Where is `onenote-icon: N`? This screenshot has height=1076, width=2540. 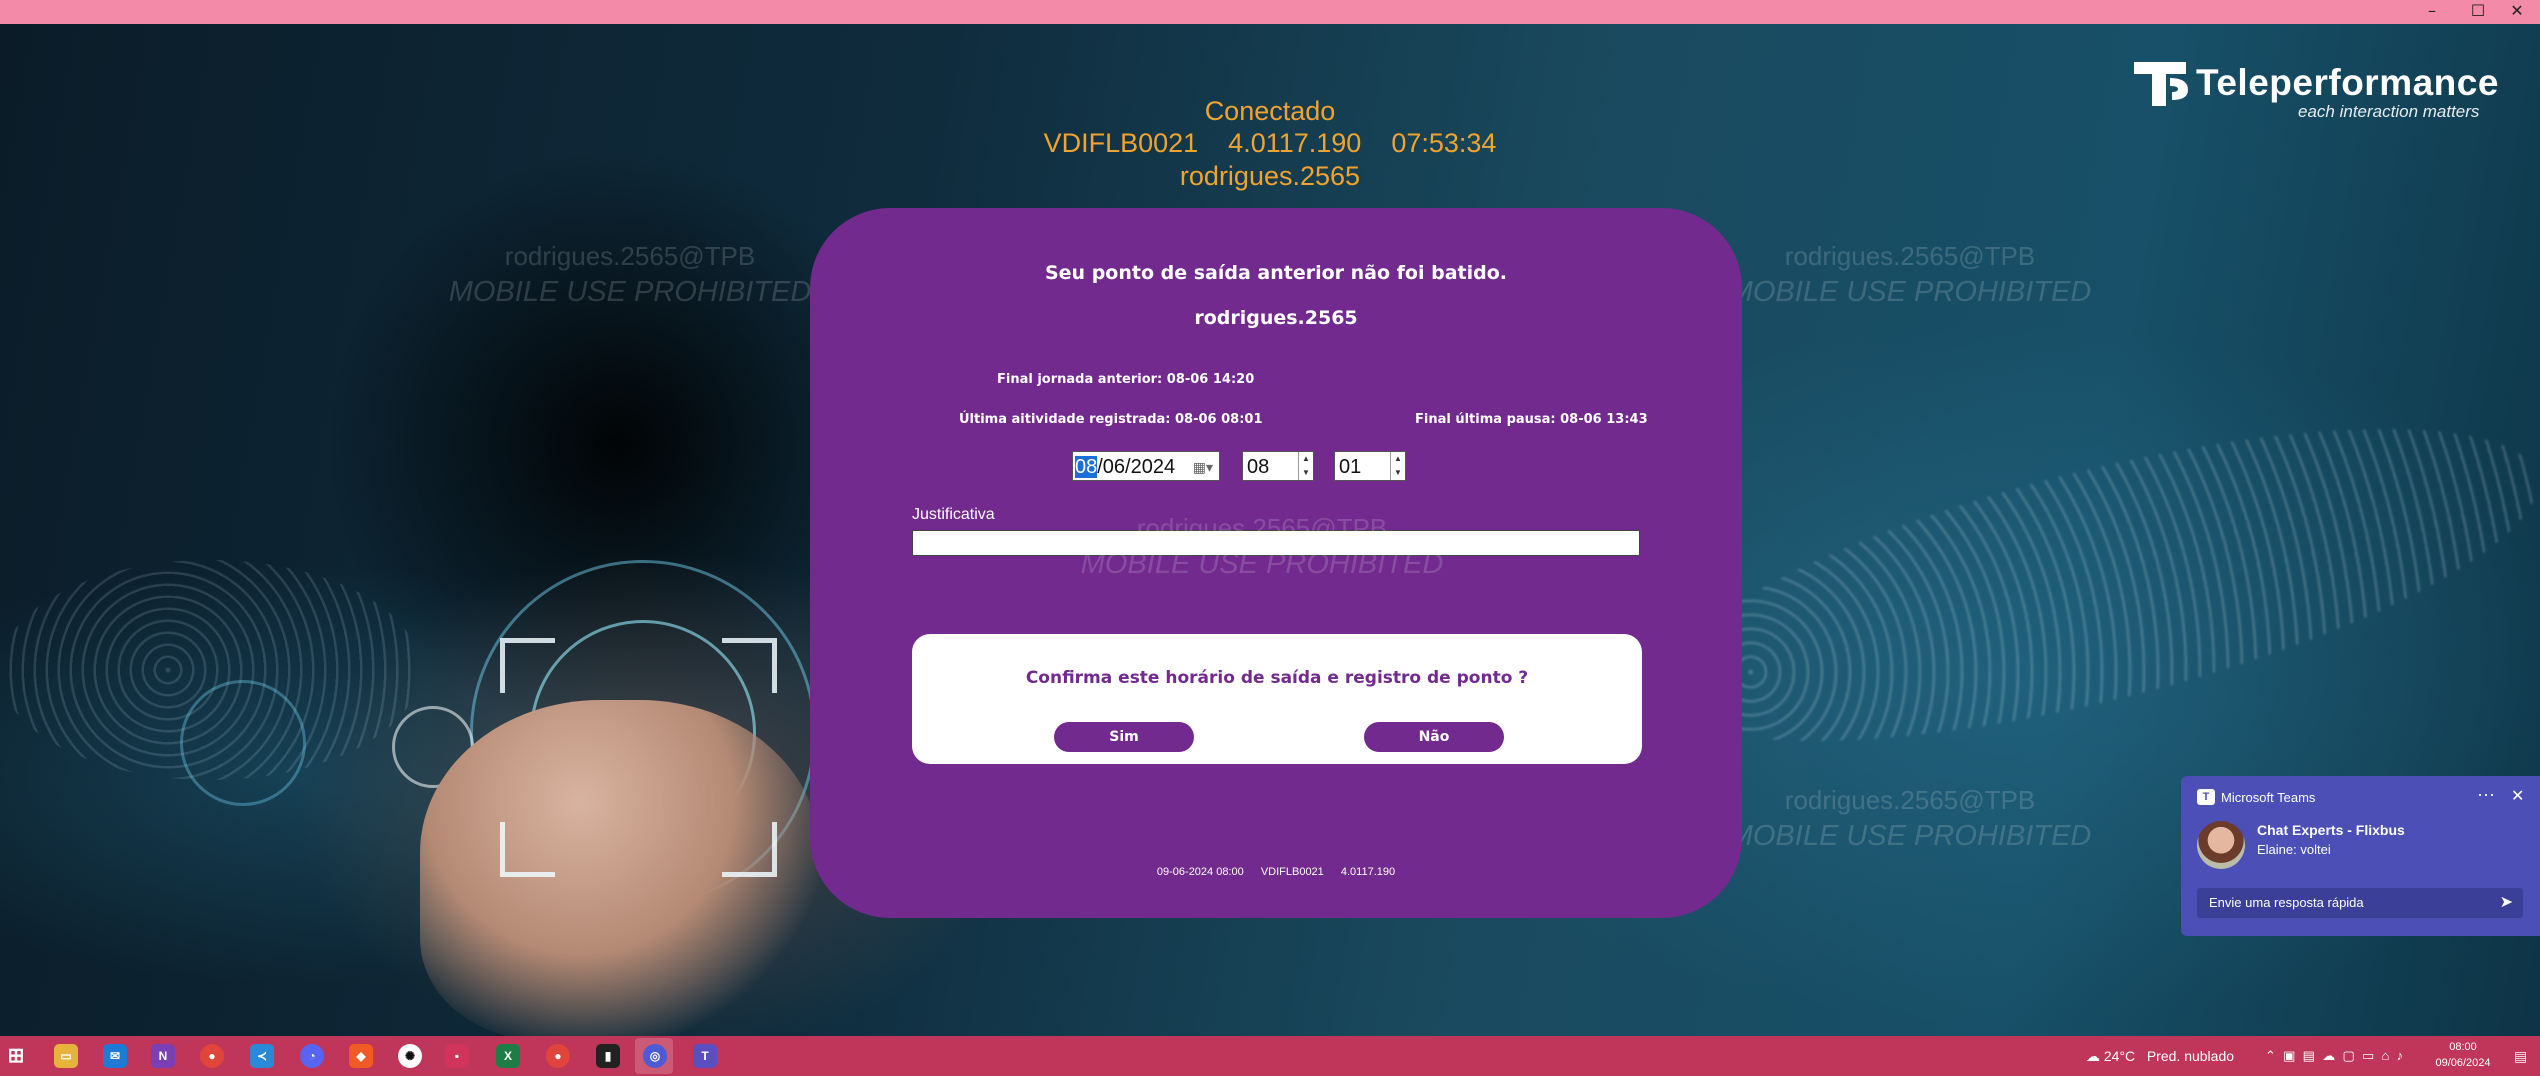 onenote-icon: N is located at coordinates (163, 1056).